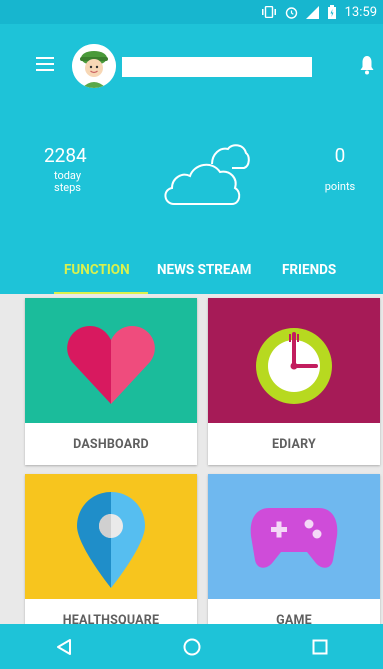  What do you see at coordinates (217, 67) in the screenshot?
I see `username-field` at bounding box center [217, 67].